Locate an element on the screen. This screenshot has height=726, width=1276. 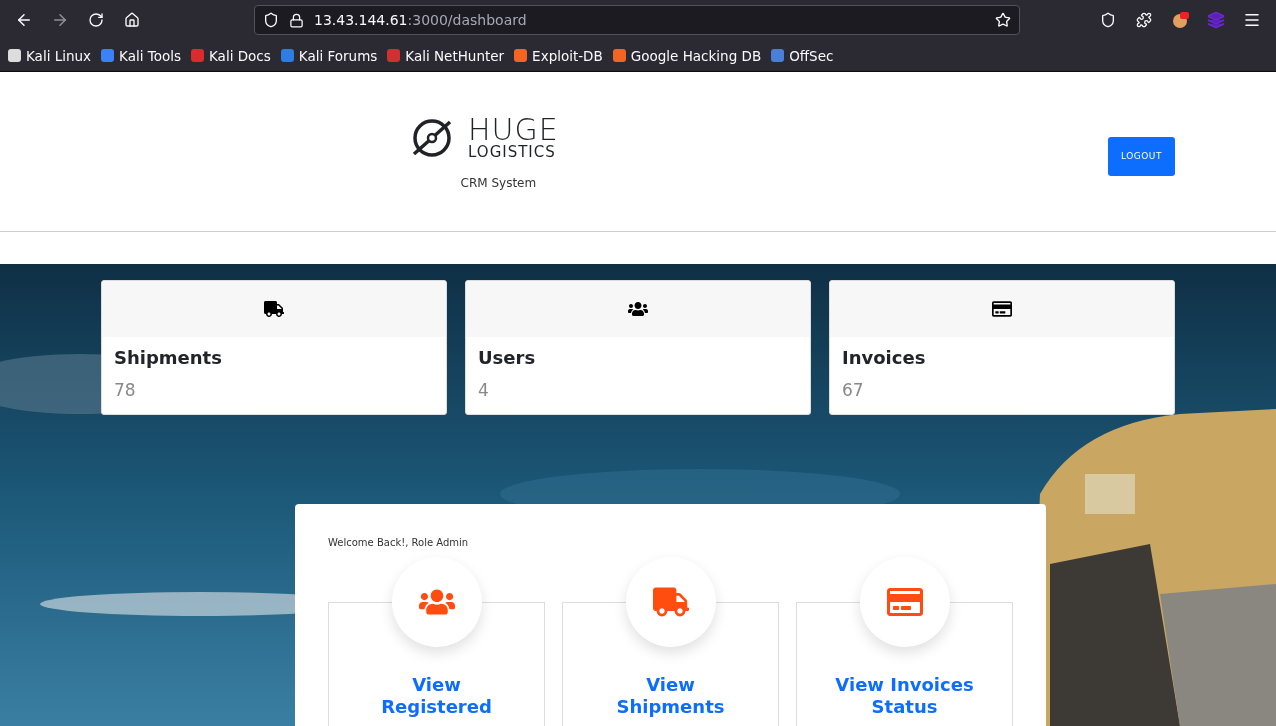
bookmark-link: Kali Forums is located at coordinates (329, 55).